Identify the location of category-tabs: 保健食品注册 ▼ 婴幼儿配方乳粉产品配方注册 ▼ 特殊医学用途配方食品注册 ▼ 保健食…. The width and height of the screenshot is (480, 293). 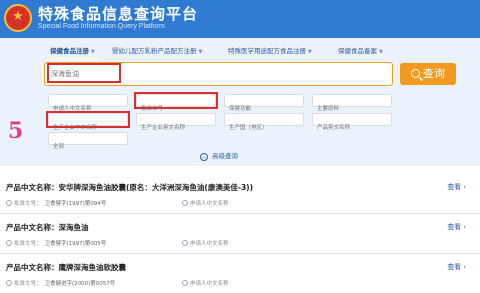
(240, 51).